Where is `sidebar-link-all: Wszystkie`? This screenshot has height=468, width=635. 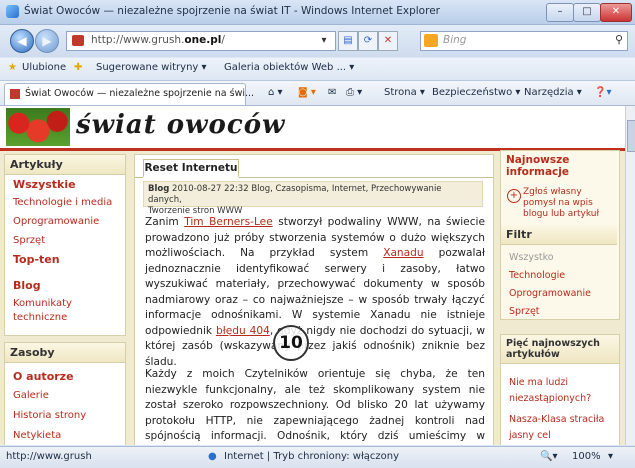
sidebar-link-all: Wszystkie is located at coordinates (44, 184).